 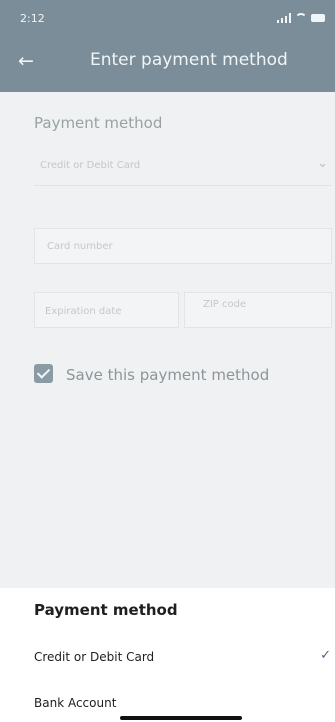 What do you see at coordinates (258, 310) in the screenshot?
I see `zip-code-input: ZIP code` at bounding box center [258, 310].